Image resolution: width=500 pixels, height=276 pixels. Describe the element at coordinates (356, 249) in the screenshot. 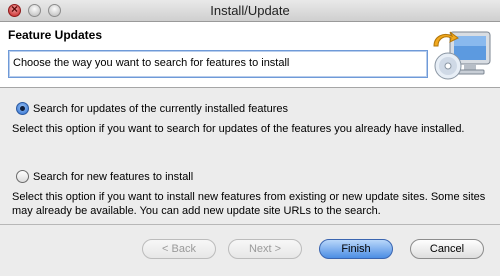

I see `finish-button: Finish` at that location.